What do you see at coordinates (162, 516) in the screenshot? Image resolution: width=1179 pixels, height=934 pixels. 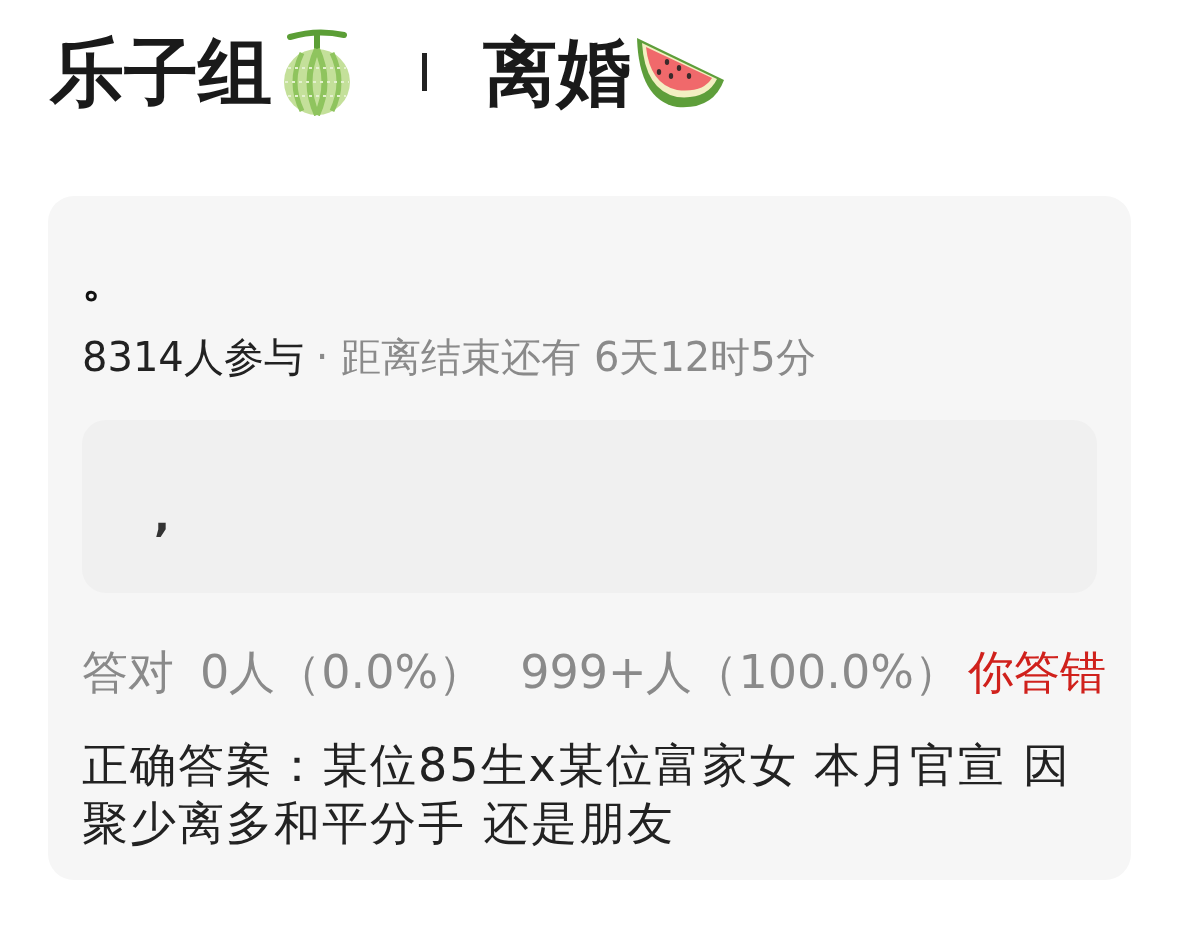 I see `option-text: ,` at bounding box center [162, 516].